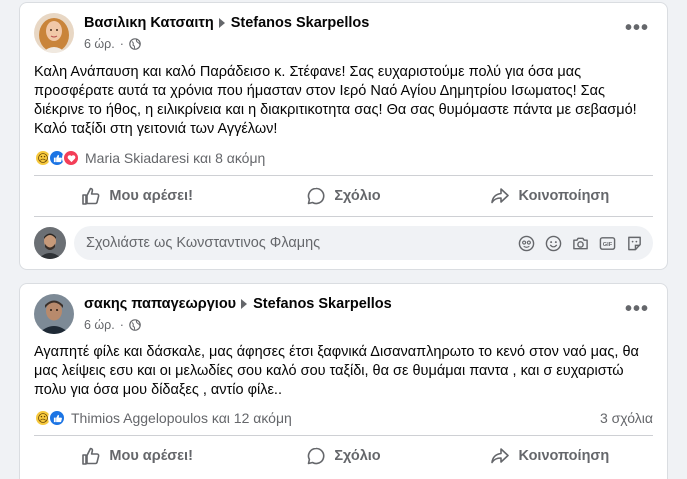 The height and width of the screenshot is (479, 687). I want to click on sticker-icon, so click(634, 243).